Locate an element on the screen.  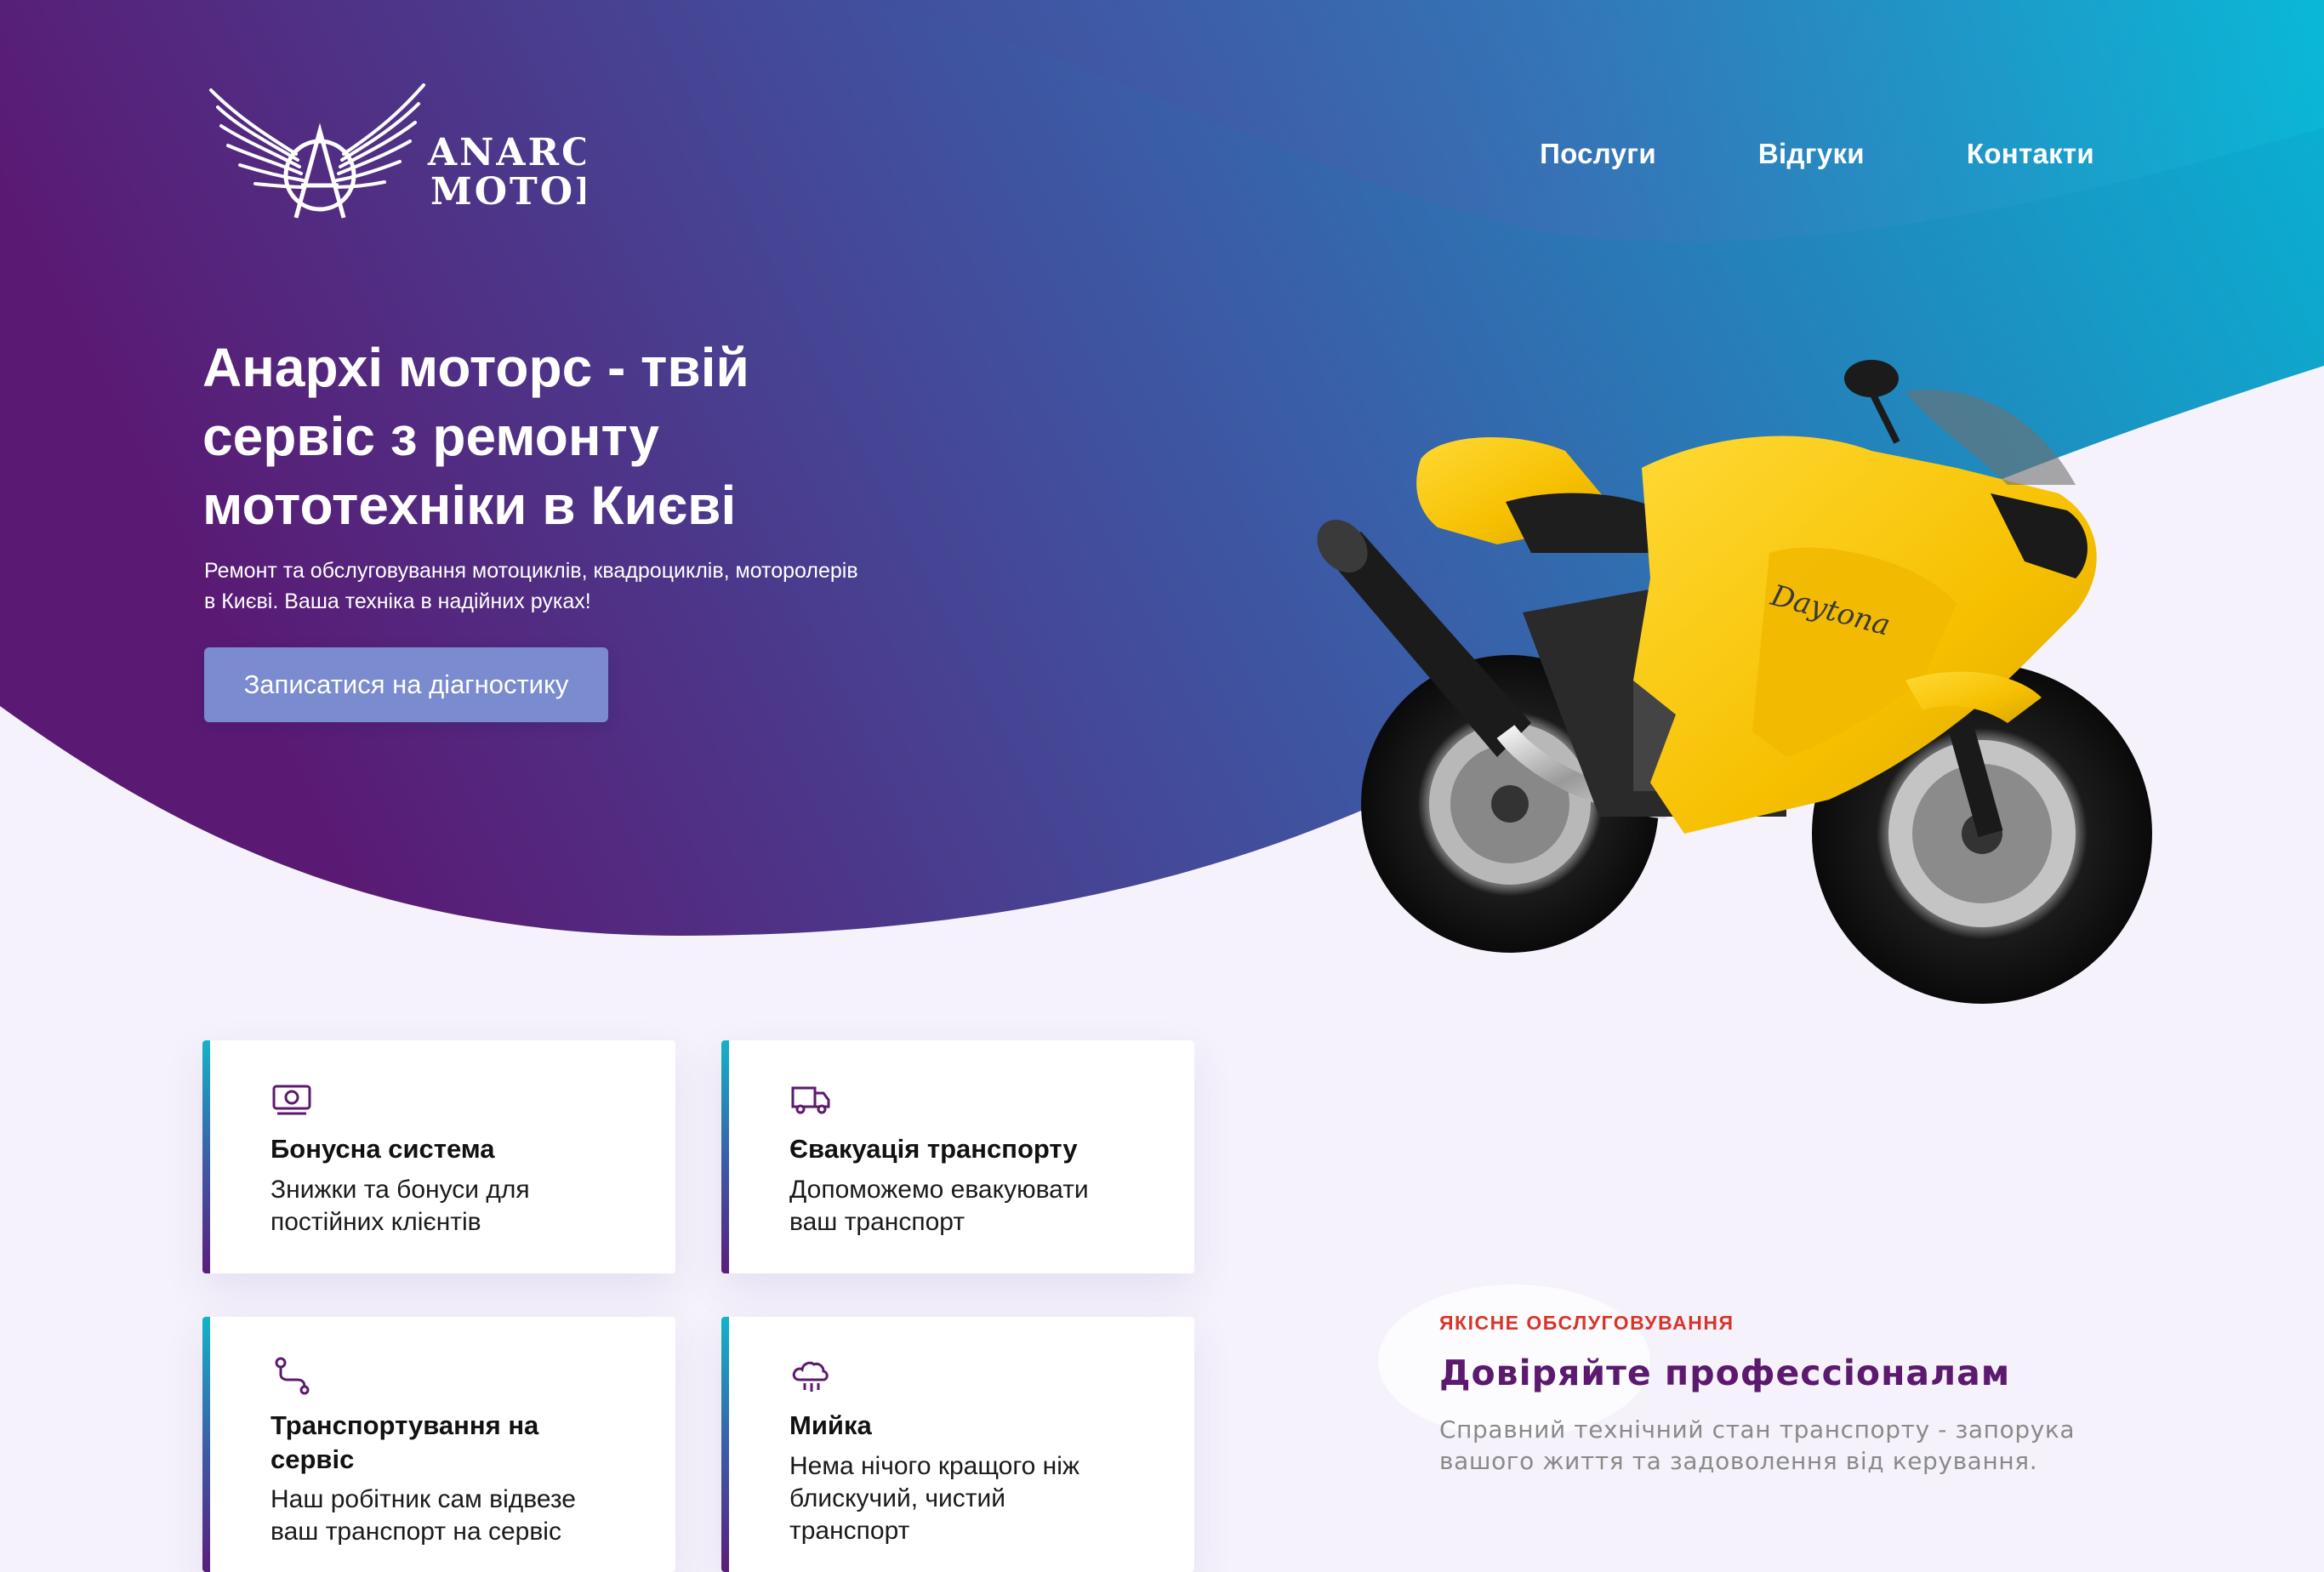
logo-line-2: MOTORS is located at coordinates (508, 192).